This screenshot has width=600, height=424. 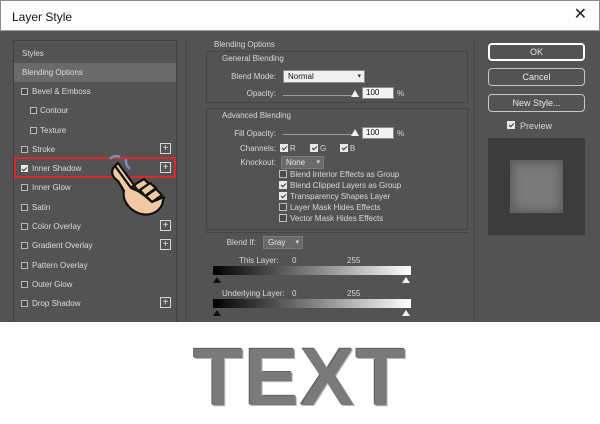 What do you see at coordinates (344, 148) in the screenshot?
I see `channel-b-checkbox` at bounding box center [344, 148].